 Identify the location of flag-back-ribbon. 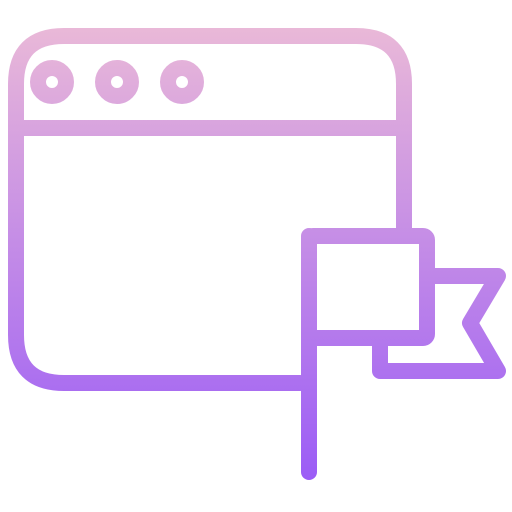
(439, 323).